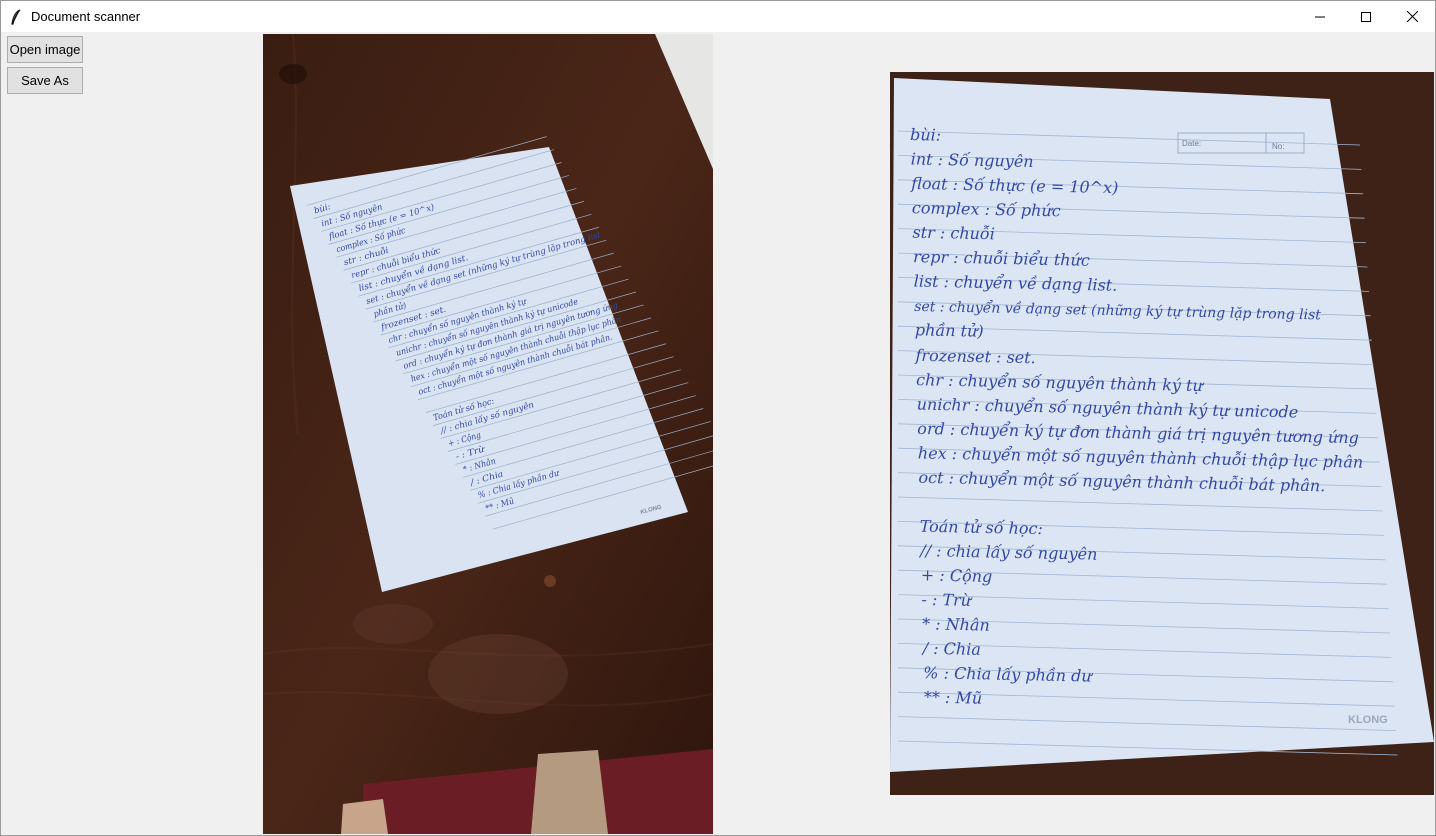  I want to click on maximize-button, so click(1366, 16).